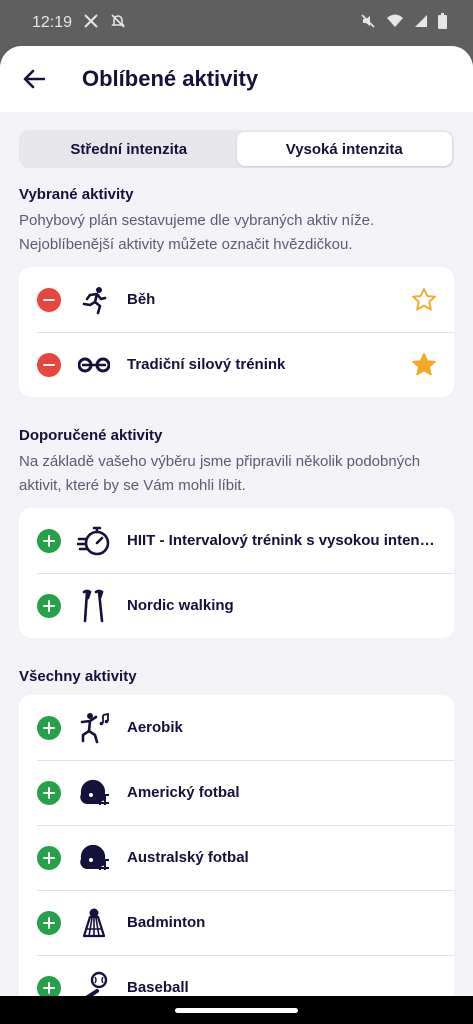 This screenshot has height=1024, width=473. What do you see at coordinates (166, 922) in the screenshot?
I see `activity-name: Badminton` at bounding box center [166, 922].